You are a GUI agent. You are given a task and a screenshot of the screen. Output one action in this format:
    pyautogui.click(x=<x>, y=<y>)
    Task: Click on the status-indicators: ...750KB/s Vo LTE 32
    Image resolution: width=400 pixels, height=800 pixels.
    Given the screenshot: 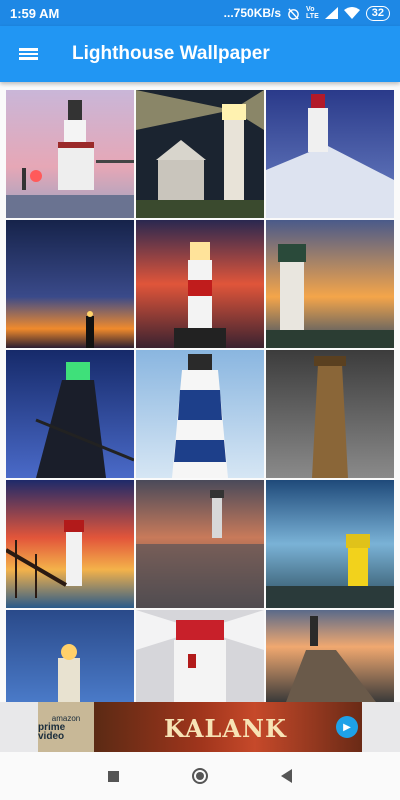 What is the action you would take?
    pyautogui.click(x=306, y=13)
    